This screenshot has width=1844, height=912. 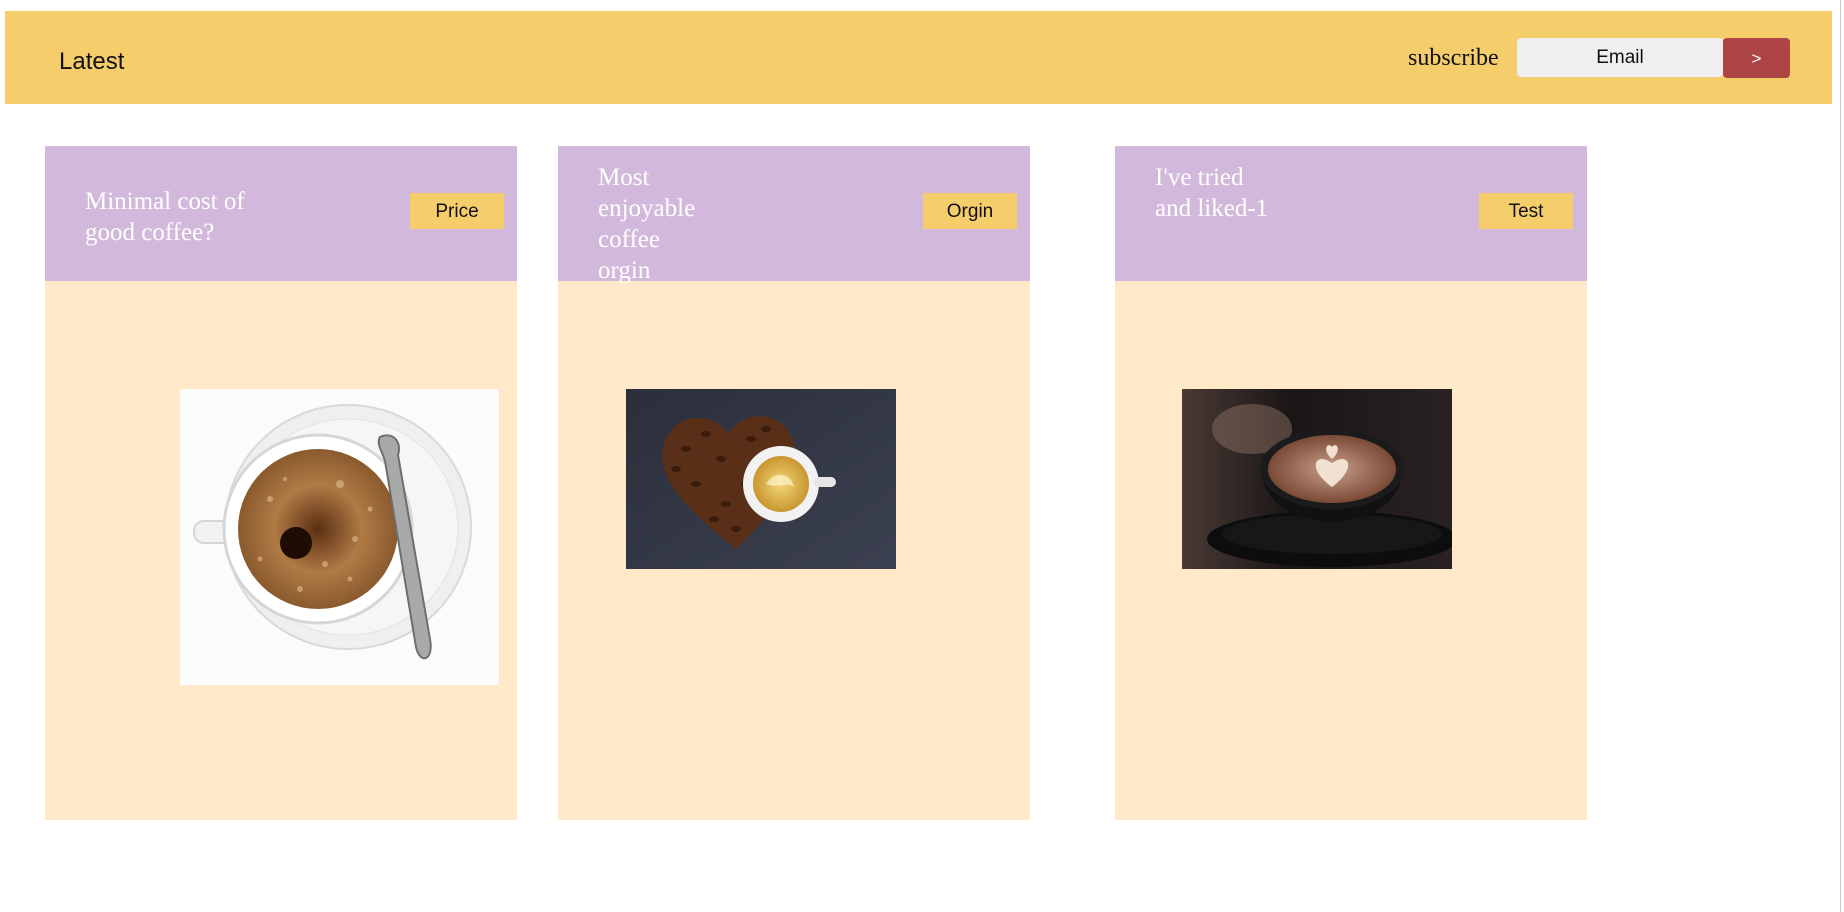 What do you see at coordinates (1453, 58) in the screenshot?
I see `subscribe-label: subscribe` at bounding box center [1453, 58].